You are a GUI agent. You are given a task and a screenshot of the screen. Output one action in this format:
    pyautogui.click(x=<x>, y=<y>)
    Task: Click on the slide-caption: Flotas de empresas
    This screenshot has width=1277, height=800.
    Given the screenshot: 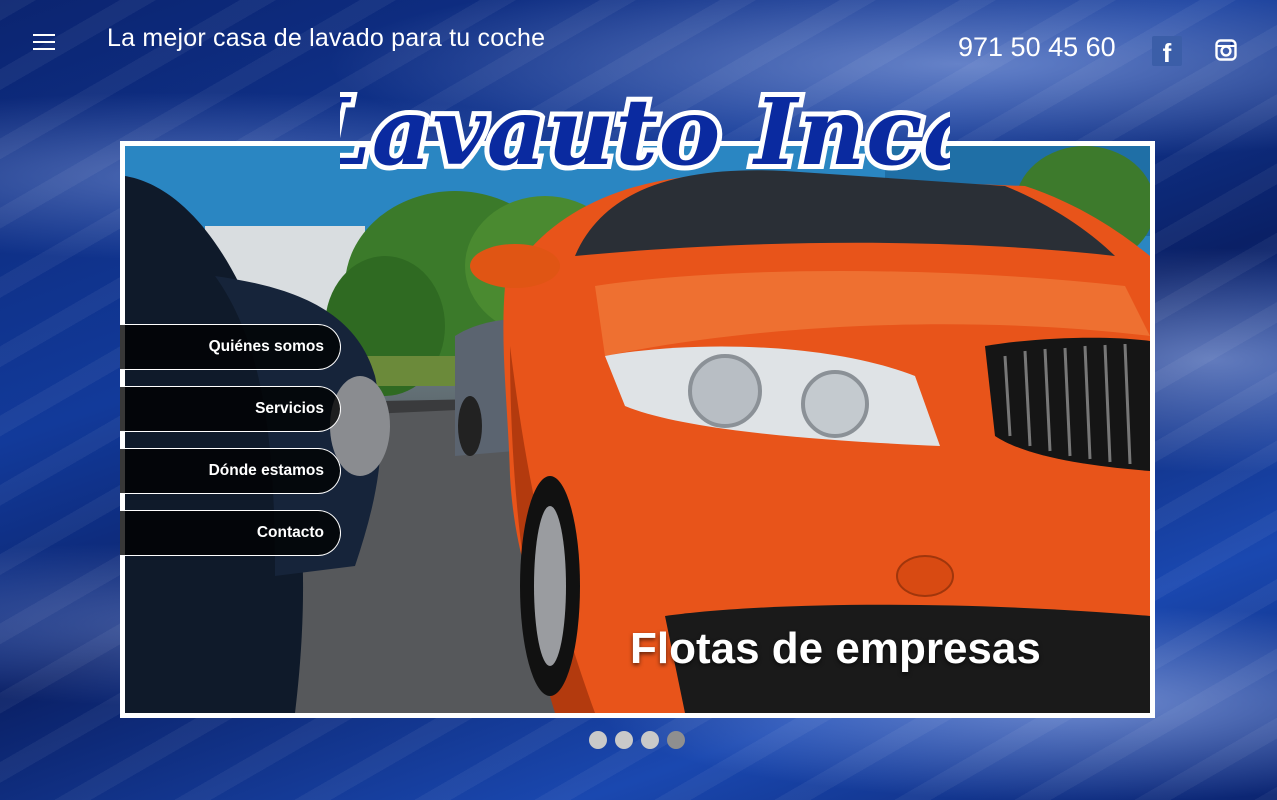 What is the action you would take?
    pyautogui.click(x=835, y=648)
    